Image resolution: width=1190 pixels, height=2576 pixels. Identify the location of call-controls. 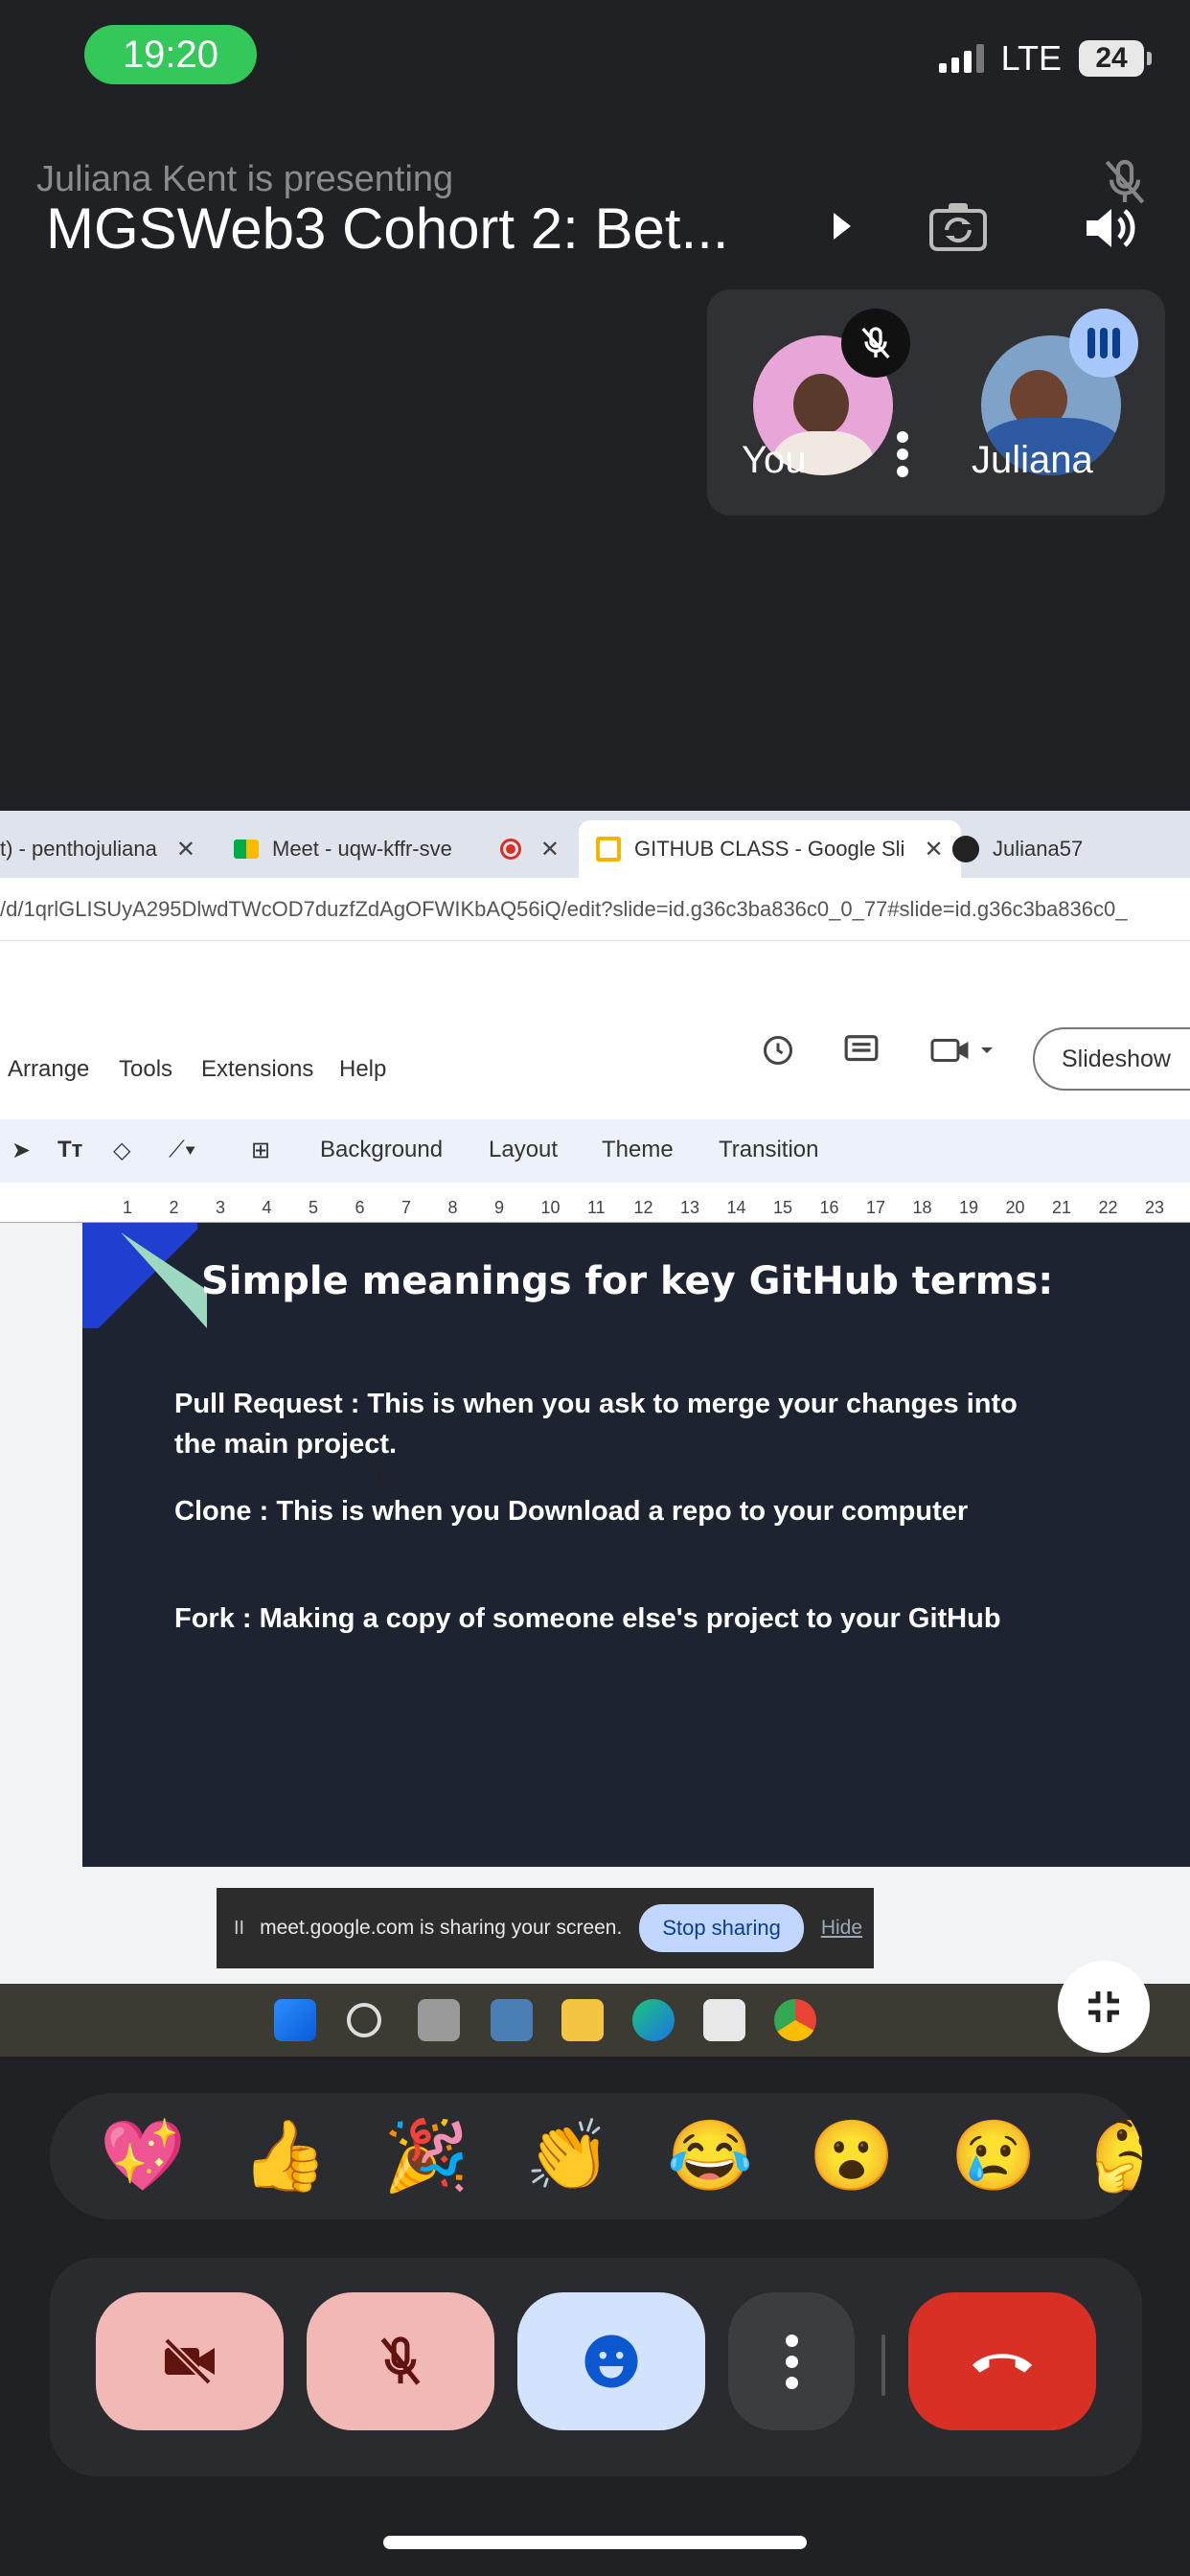
(596, 2367).